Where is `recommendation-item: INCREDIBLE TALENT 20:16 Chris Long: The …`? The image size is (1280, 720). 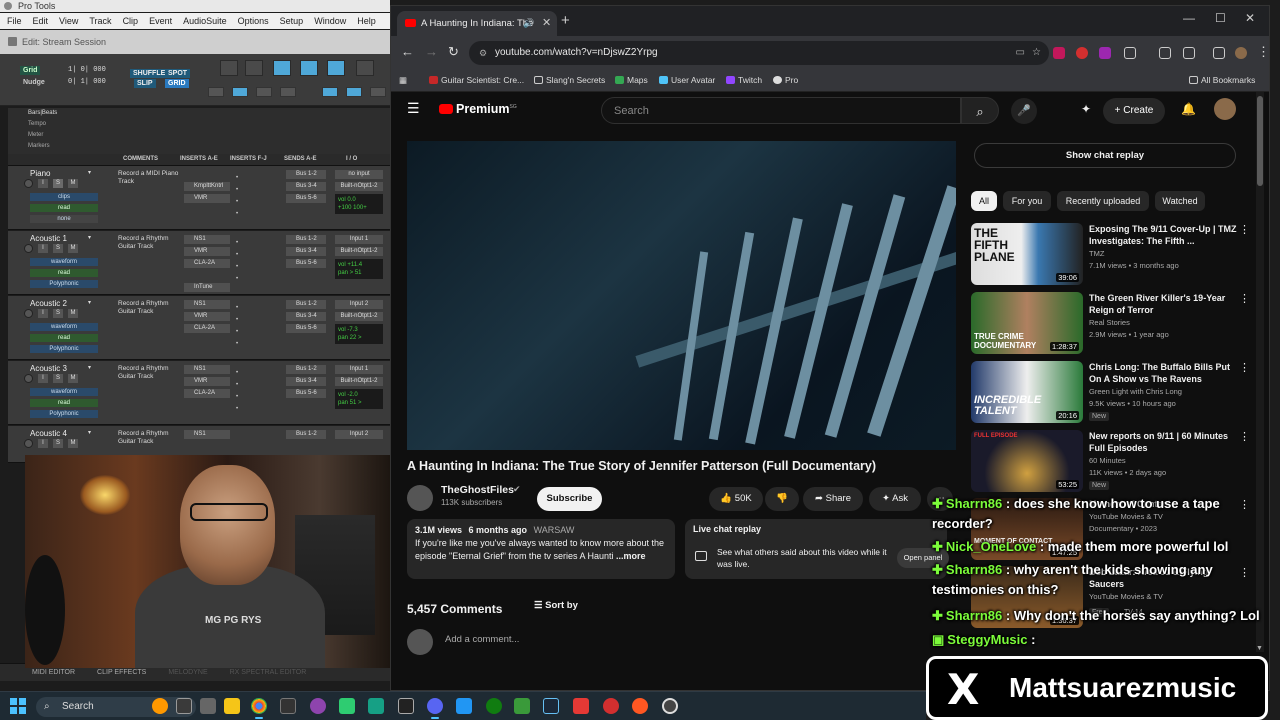 recommendation-item: INCREDIBLE TALENT 20:16 Chris Long: The … is located at coordinates (1116, 393).